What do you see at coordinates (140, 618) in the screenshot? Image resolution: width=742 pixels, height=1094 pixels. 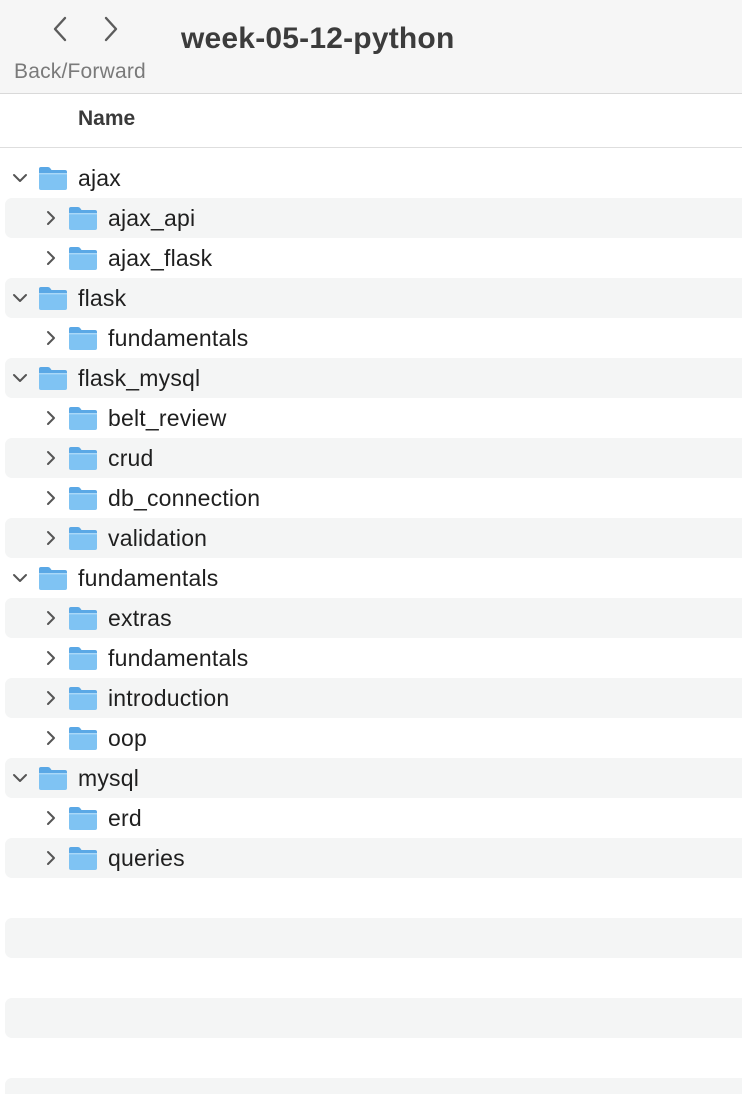 I see `list-item-label: extras` at bounding box center [140, 618].